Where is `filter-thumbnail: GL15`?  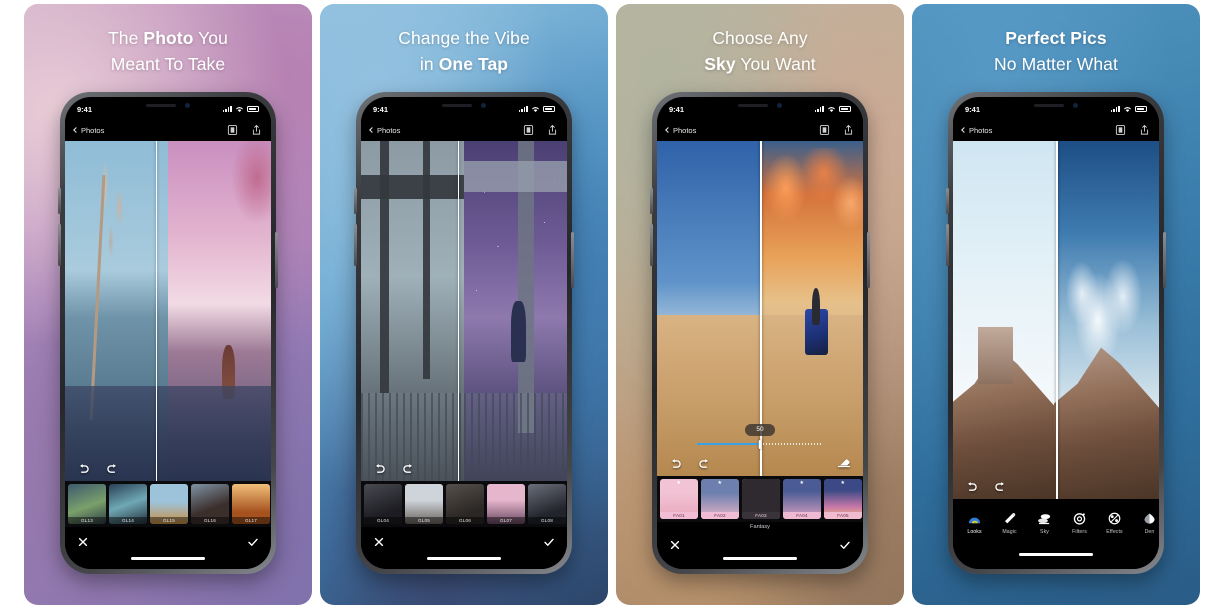
filter-thumbnail: GL15 is located at coordinates (169, 504).